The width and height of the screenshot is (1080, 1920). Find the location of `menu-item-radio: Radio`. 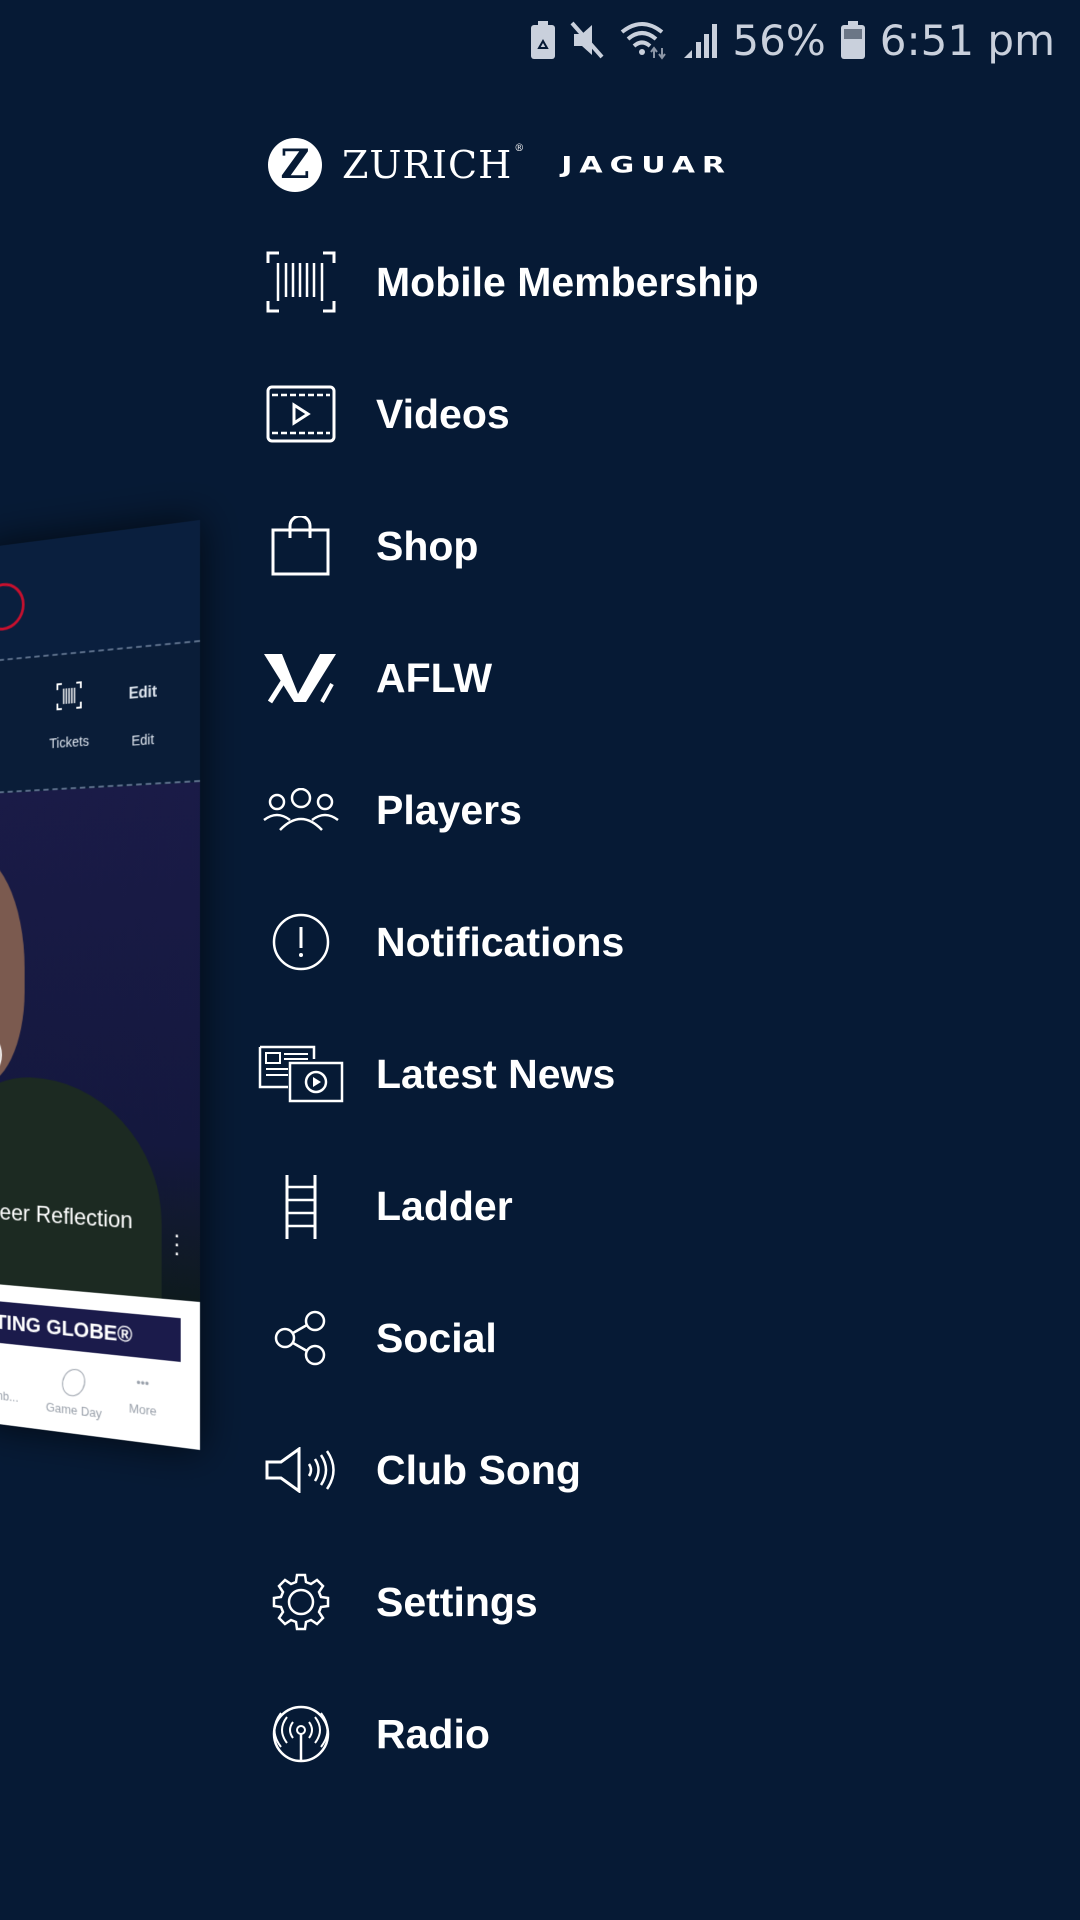

menu-item-radio: Radio is located at coordinates (508, 1734).